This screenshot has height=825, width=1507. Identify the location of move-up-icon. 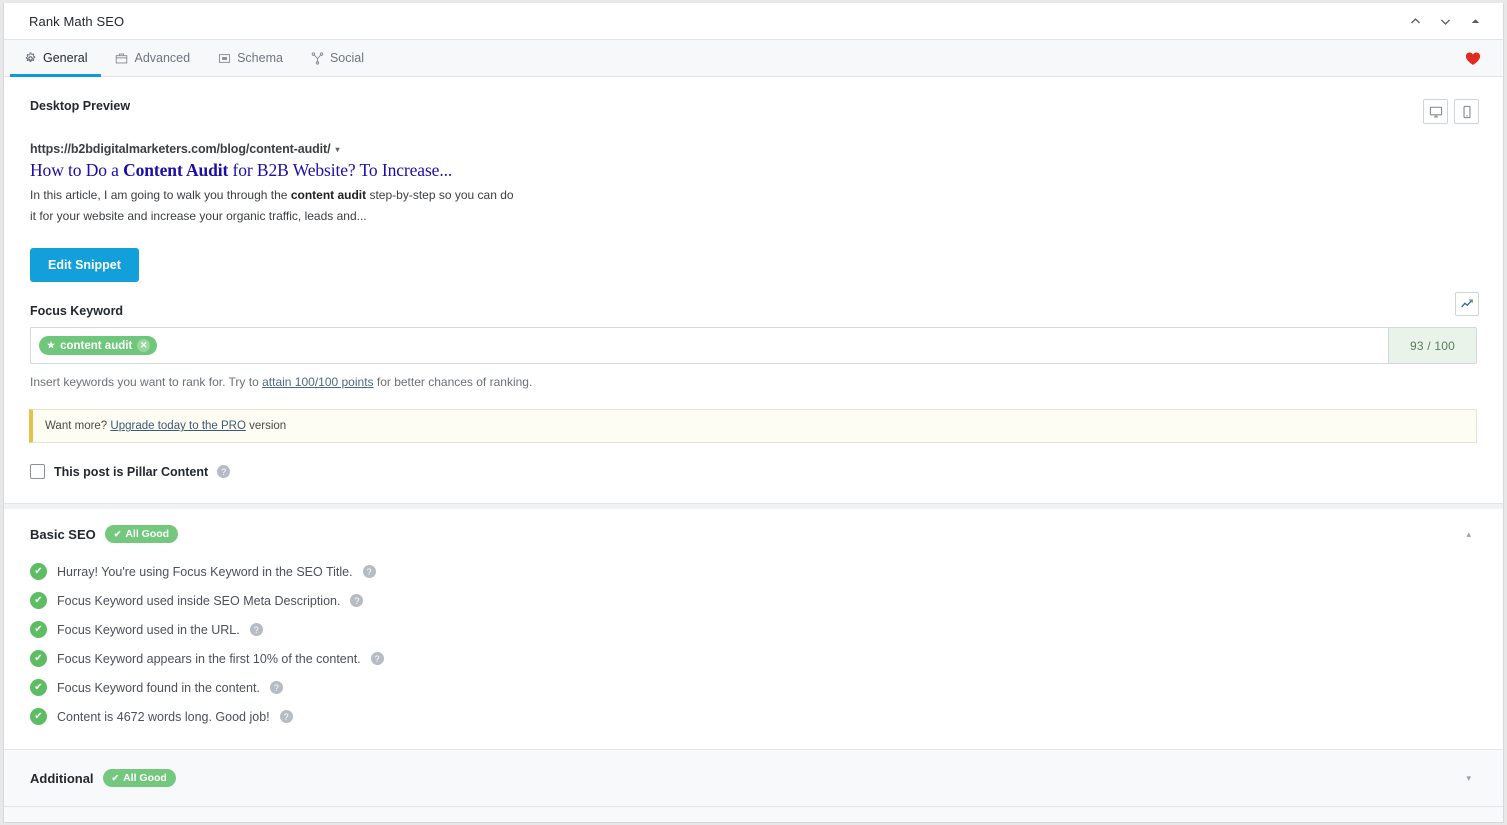
(1415, 21).